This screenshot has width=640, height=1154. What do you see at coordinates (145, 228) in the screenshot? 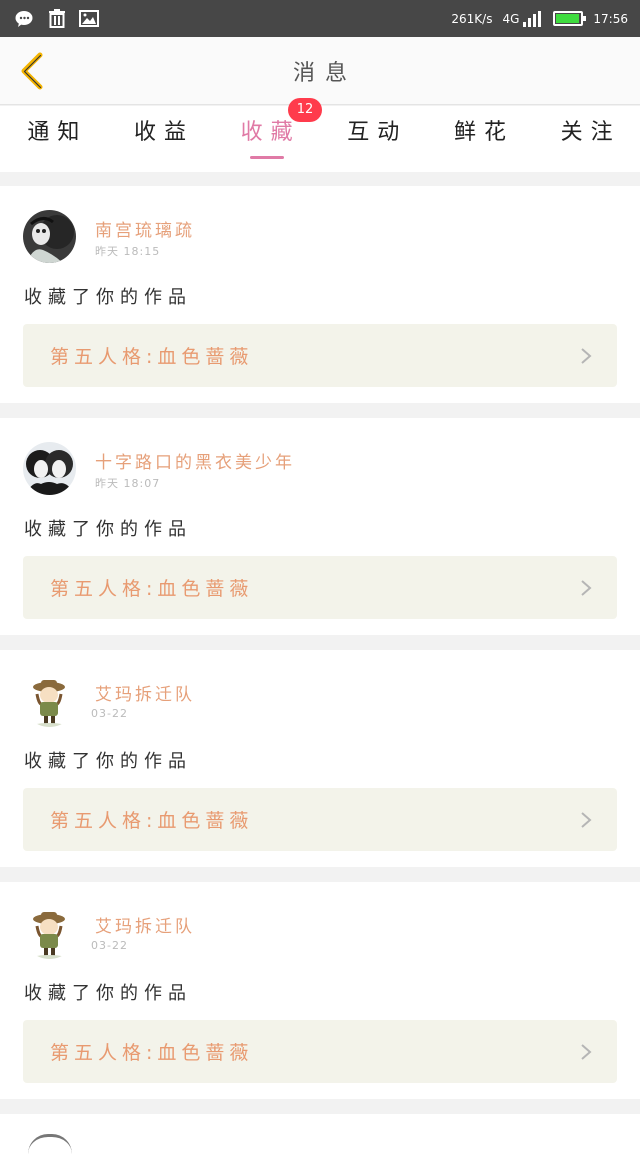
I see `user-name: 南宫琉璃疏` at bounding box center [145, 228].